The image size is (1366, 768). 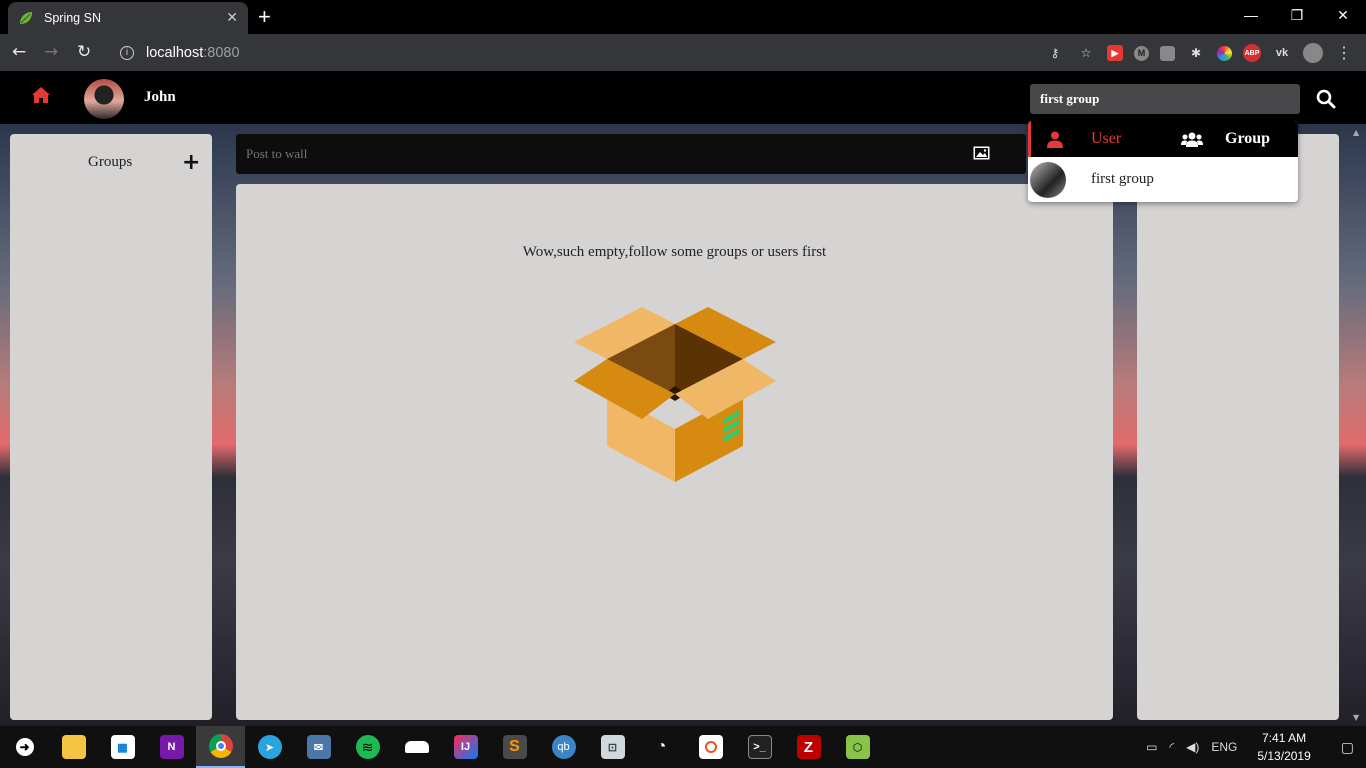 What do you see at coordinates (1283, 747) in the screenshot?
I see `clock: 7:41 AM 5/13/2019` at bounding box center [1283, 747].